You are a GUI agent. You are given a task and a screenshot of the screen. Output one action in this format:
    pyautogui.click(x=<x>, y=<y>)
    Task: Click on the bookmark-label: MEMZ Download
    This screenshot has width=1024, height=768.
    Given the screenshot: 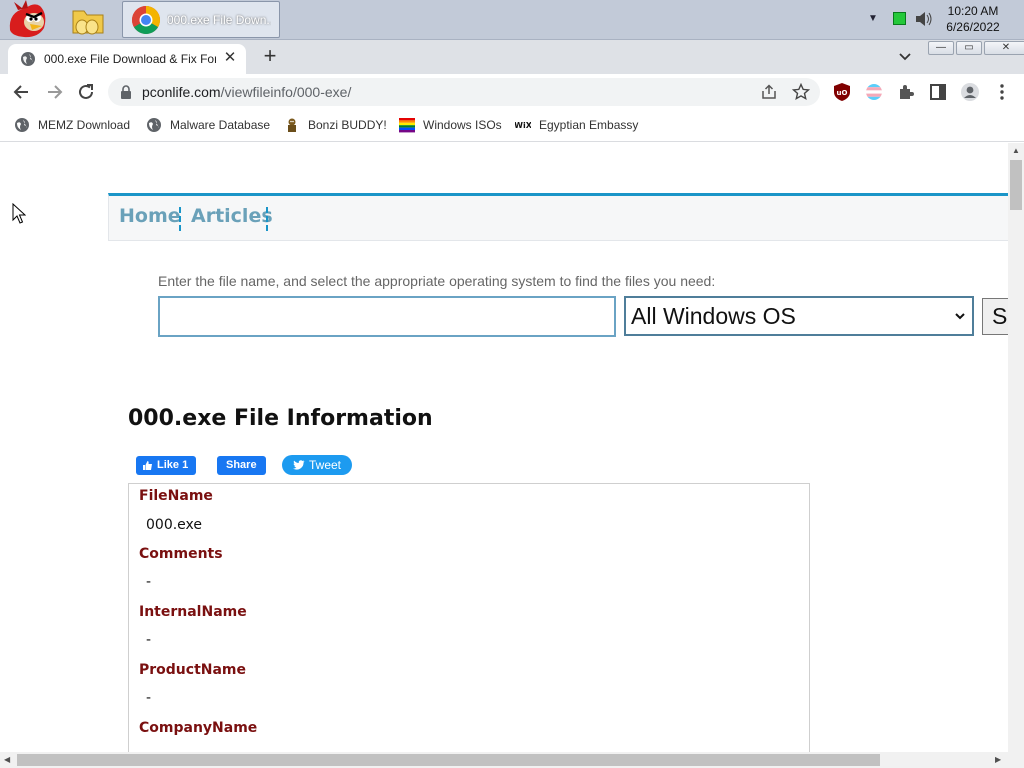 What is the action you would take?
    pyautogui.click(x=84, y=125)
    